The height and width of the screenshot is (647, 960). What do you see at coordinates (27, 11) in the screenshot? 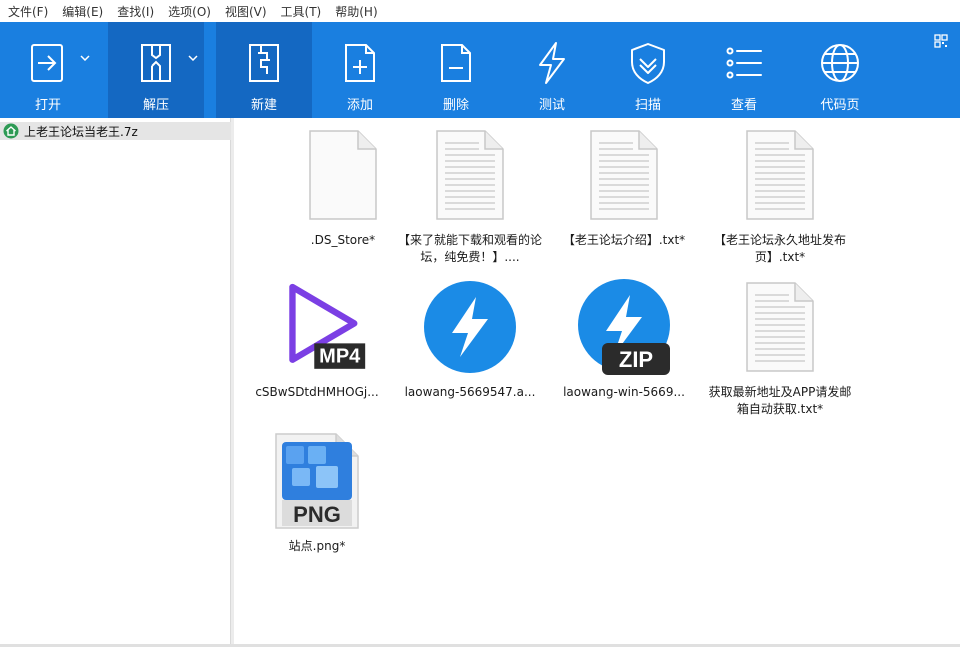
I see `menu-file: 文件(F)` at bounding box center [27, 11].